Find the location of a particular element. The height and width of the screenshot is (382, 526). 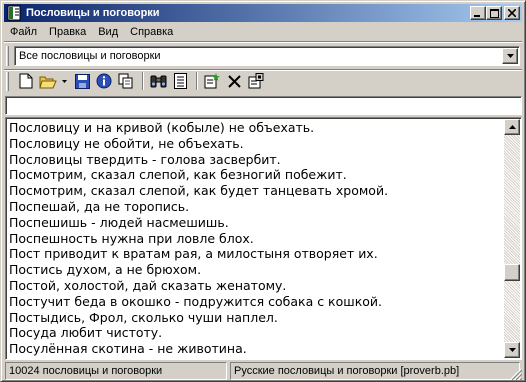

search-input-box is located at coordinates (263, 105).